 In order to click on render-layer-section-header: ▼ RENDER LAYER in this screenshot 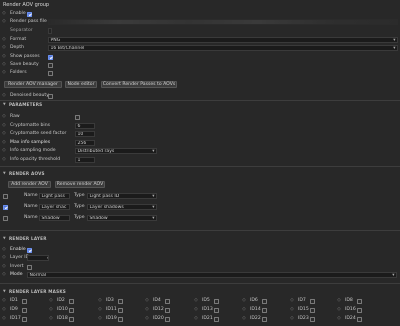, I will do `click(200, 239)`.